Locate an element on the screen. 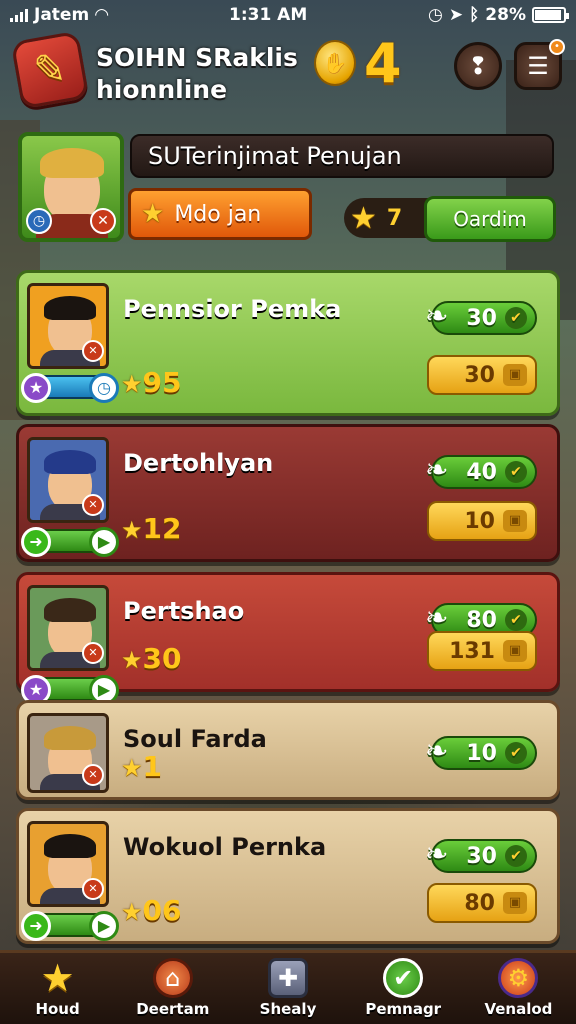 The height and width of the screenshot is (1024, 576). row-rating: ★06 is located at coordinates (151, 910).